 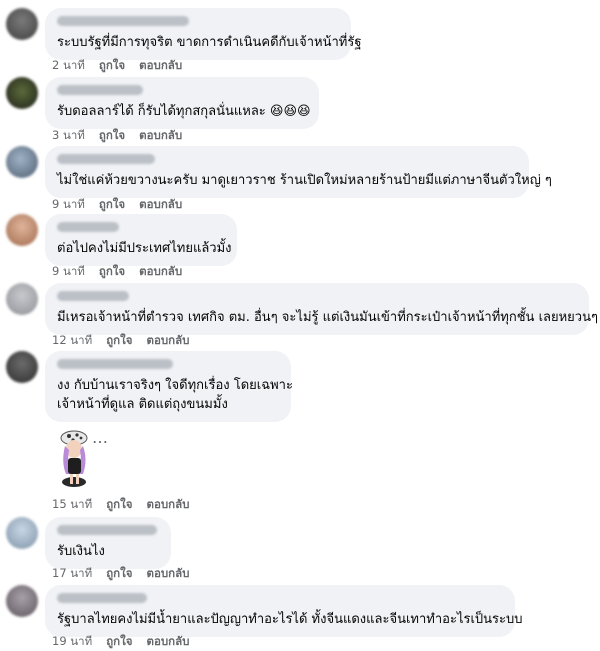 I want to click on timestamp: 17 นาที, so click(x=72, y=574).